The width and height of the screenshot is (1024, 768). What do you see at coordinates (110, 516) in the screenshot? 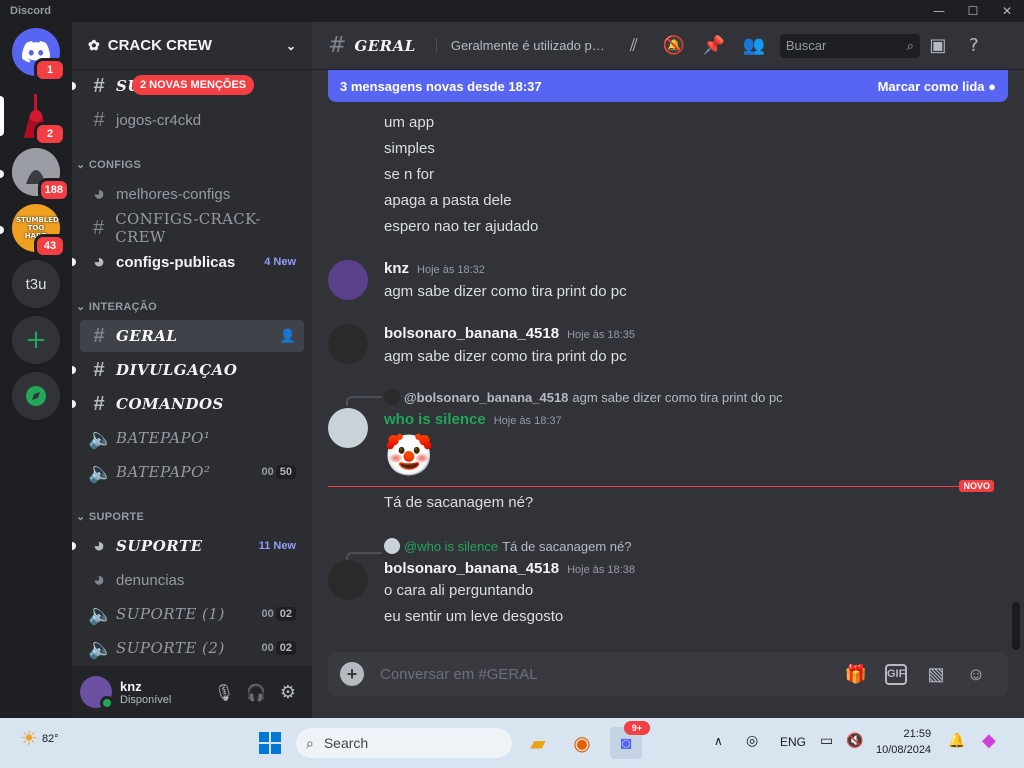
I see `category-suporte: ⌄ SUPORTE` at bounding box center [110, 516].